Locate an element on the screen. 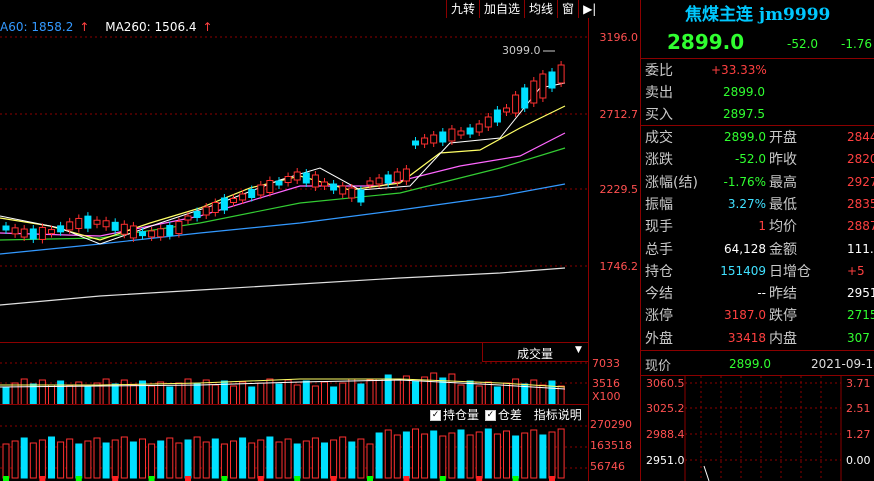 The image size is (874, 481). price-change: -52.0 is located at coordinates (803, 44).